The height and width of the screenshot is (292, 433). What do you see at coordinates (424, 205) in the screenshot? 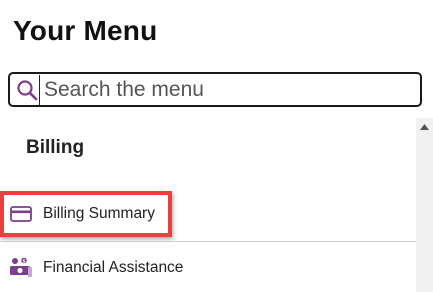
I see `scrollbar` at bounding box center [424, 205].